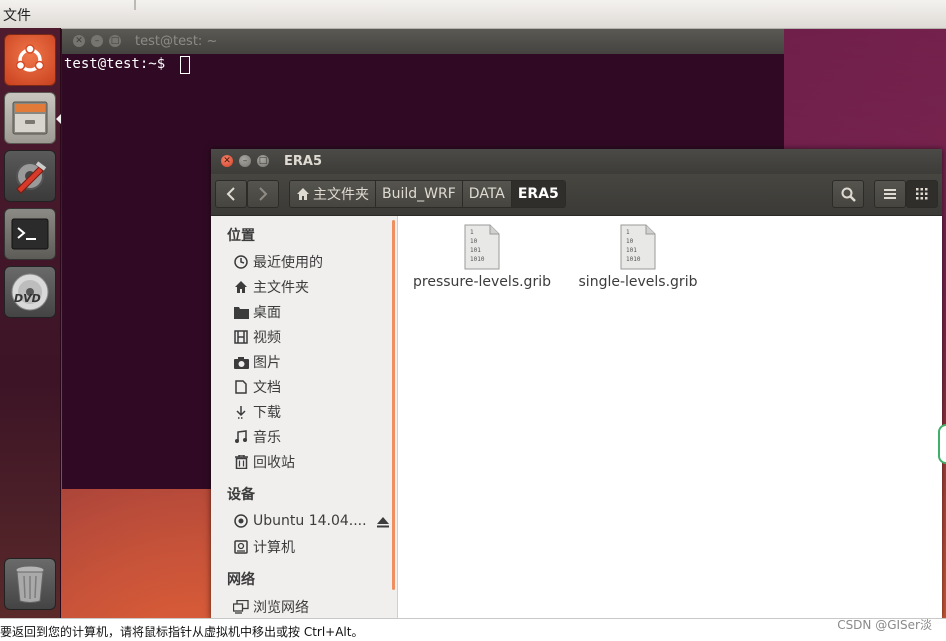 The image size is (946, 641). I want to click on dvd-icon: DVD, so click(30, 292).